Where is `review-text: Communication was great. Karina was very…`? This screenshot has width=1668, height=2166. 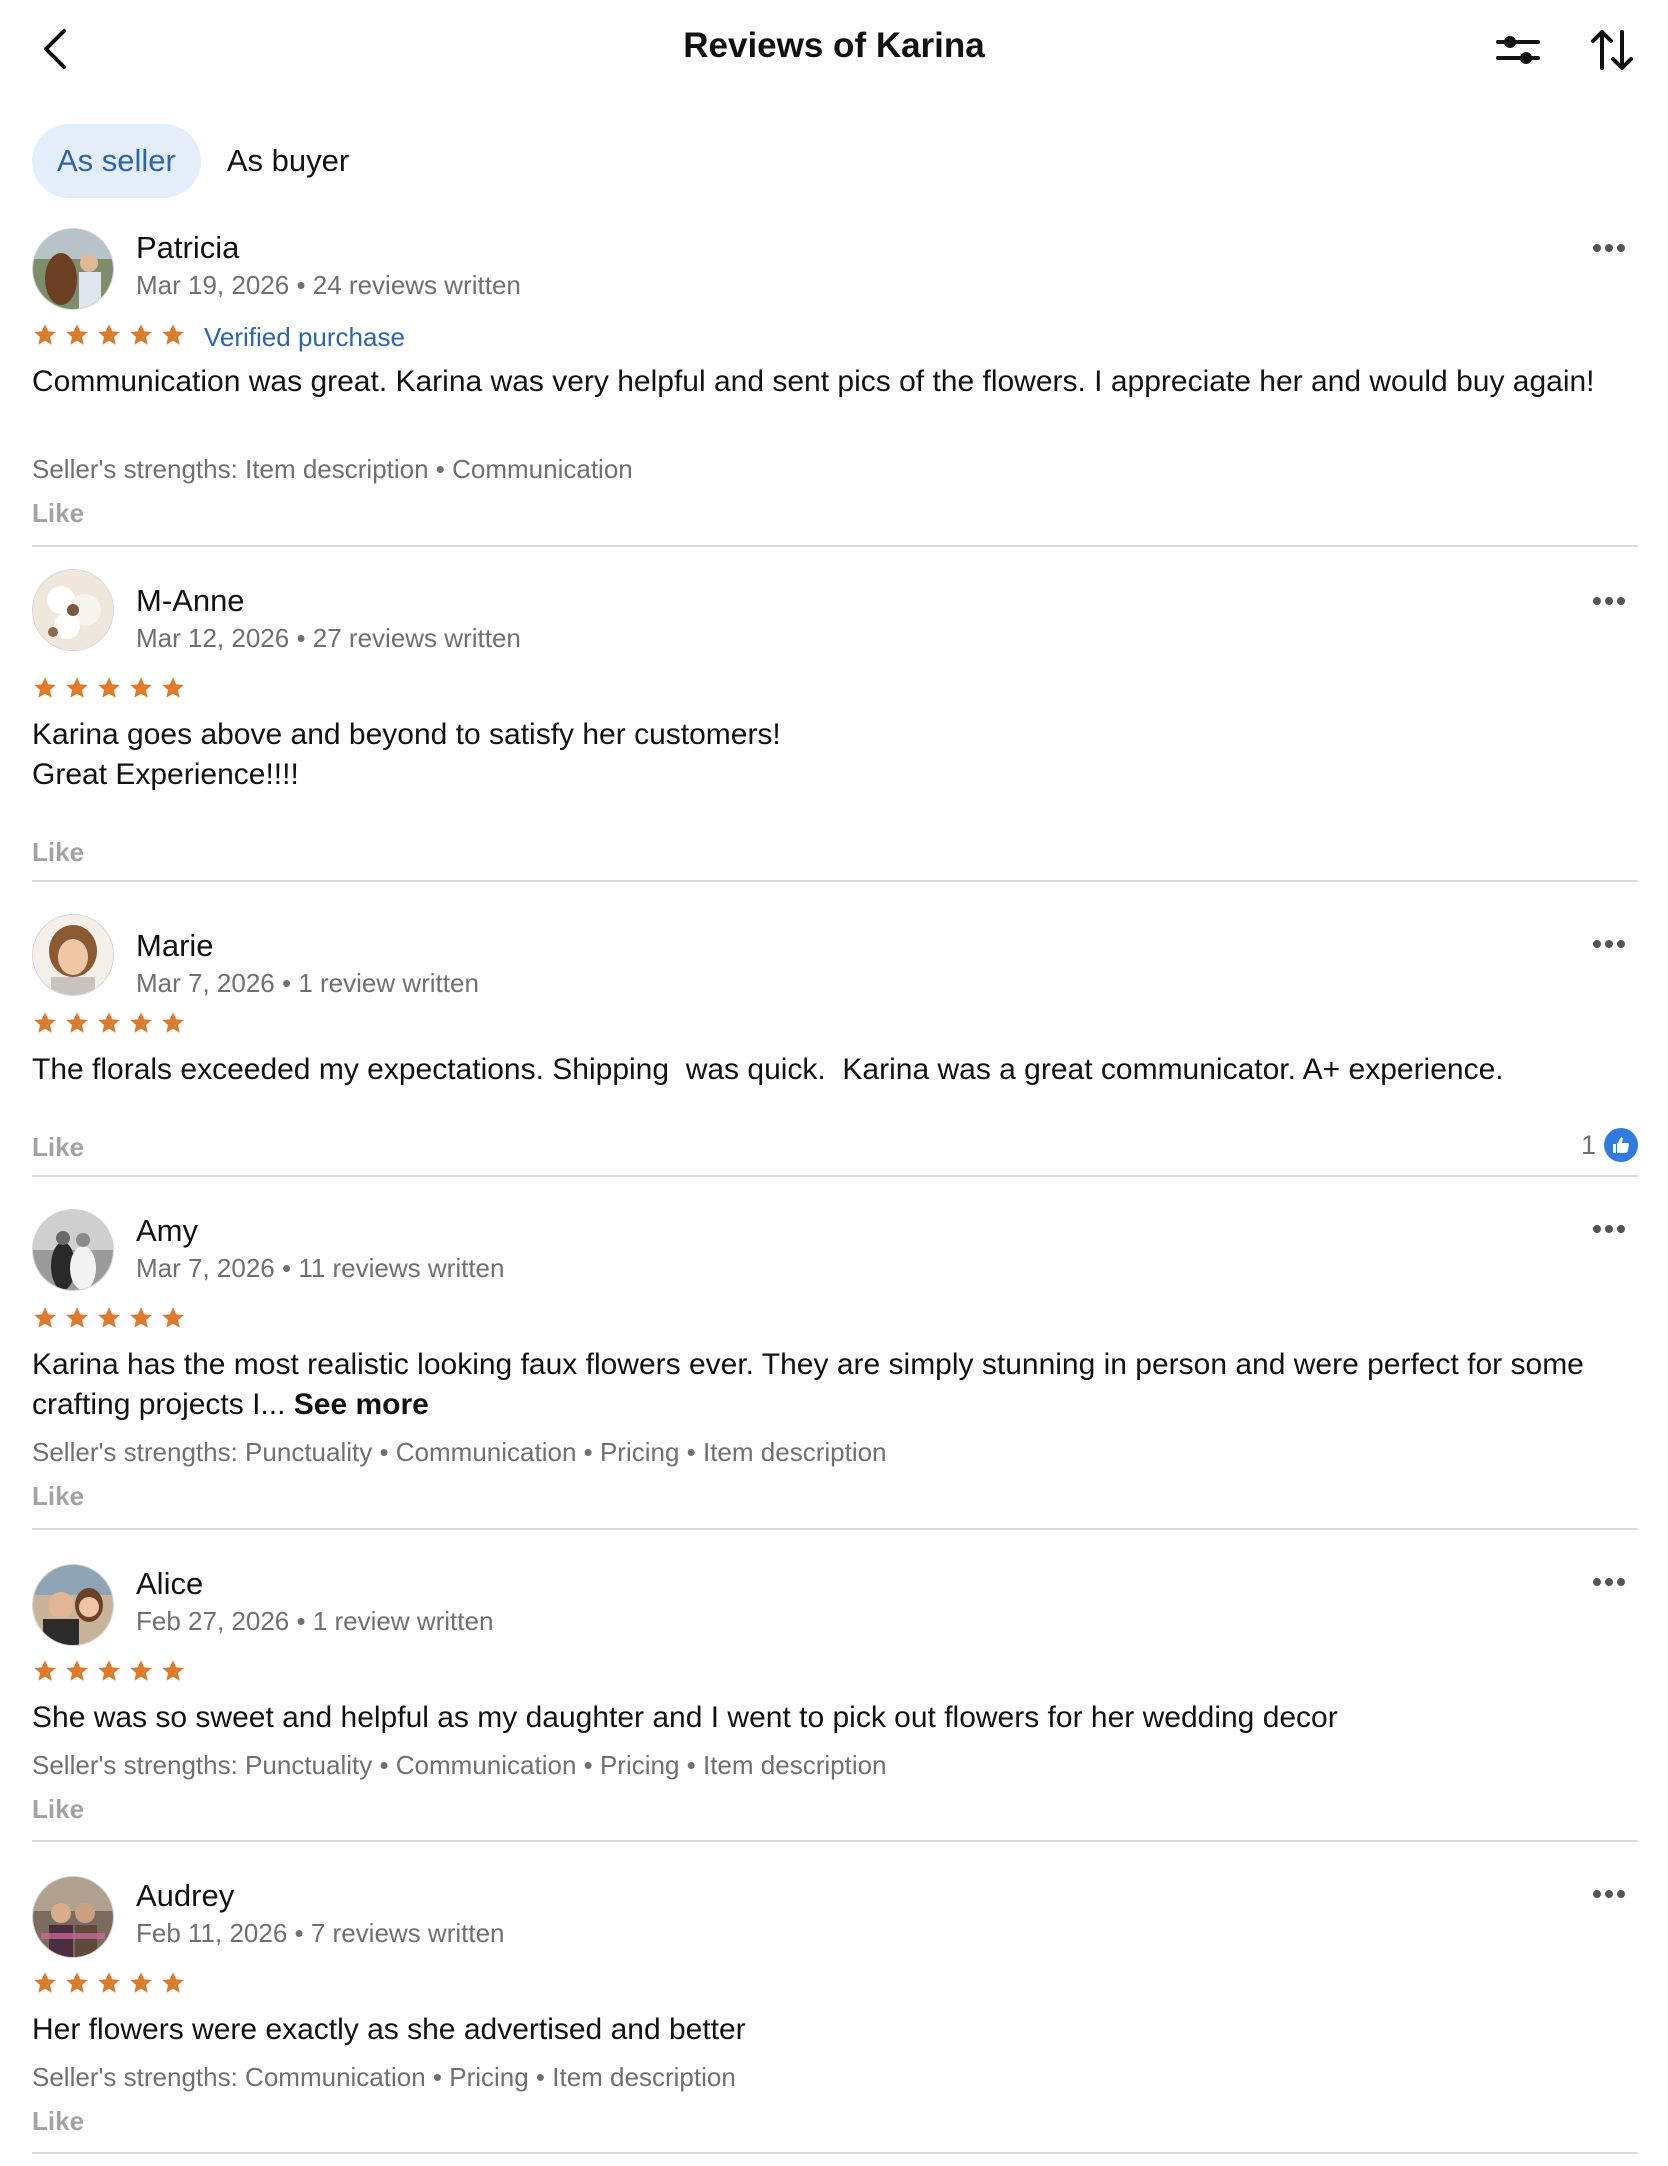
review-text: Communication was great. Karina was very… is located at coordinates (813, 381).